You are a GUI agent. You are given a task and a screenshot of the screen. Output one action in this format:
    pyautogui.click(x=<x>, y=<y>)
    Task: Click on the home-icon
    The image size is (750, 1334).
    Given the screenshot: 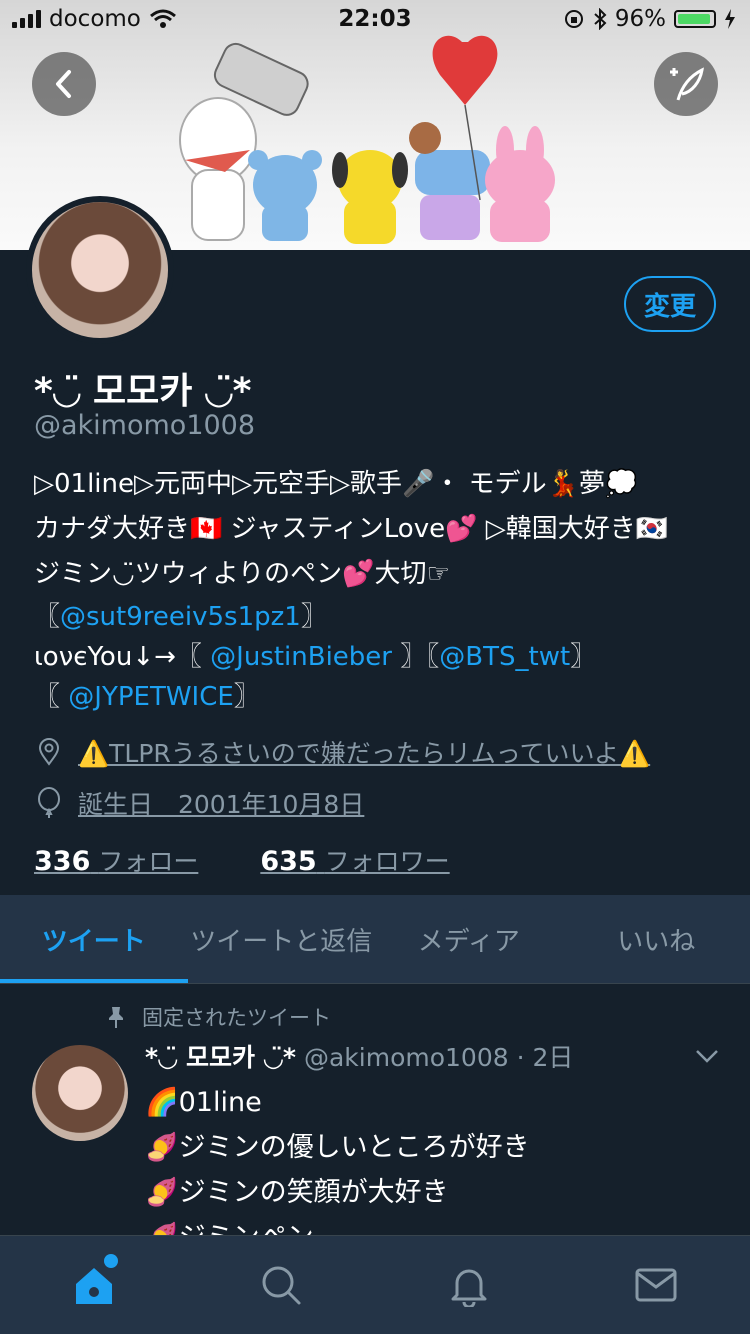 What is the action you would take?
    pyautogui.click(x=93, y=1286)
    